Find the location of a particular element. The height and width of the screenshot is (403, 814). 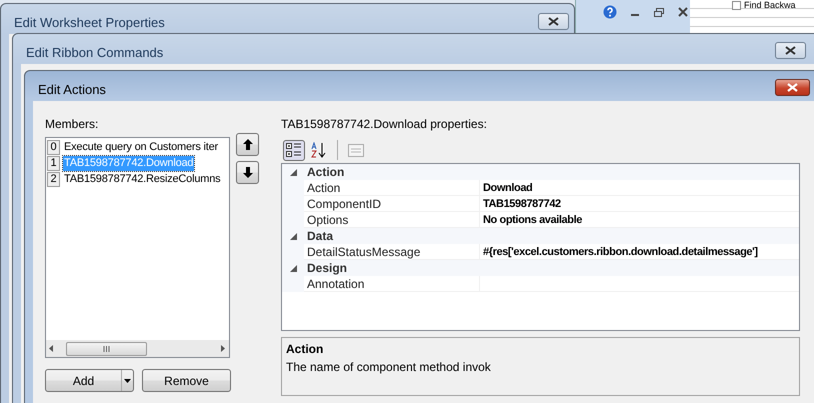

grip-icon is located at coordinates (106, 349).